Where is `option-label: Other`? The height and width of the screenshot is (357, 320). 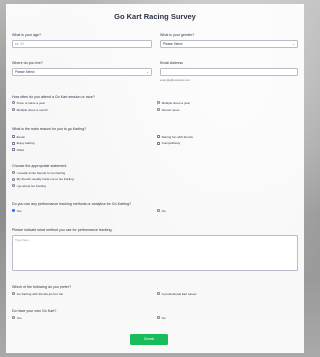
option-label: Other is located at coordinates (20, 149).